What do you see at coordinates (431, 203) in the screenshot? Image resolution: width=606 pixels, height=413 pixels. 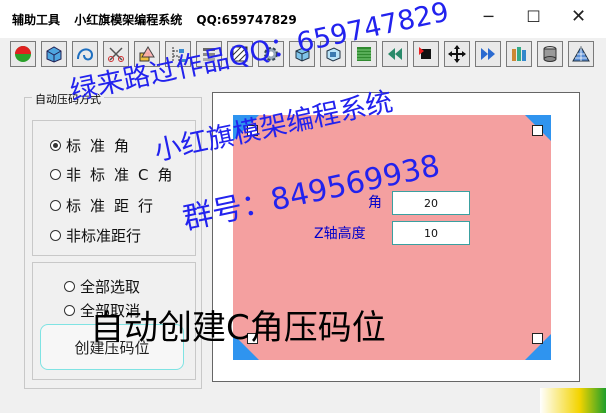 I see `angle-input: 20` at bounding box center [431, 203].